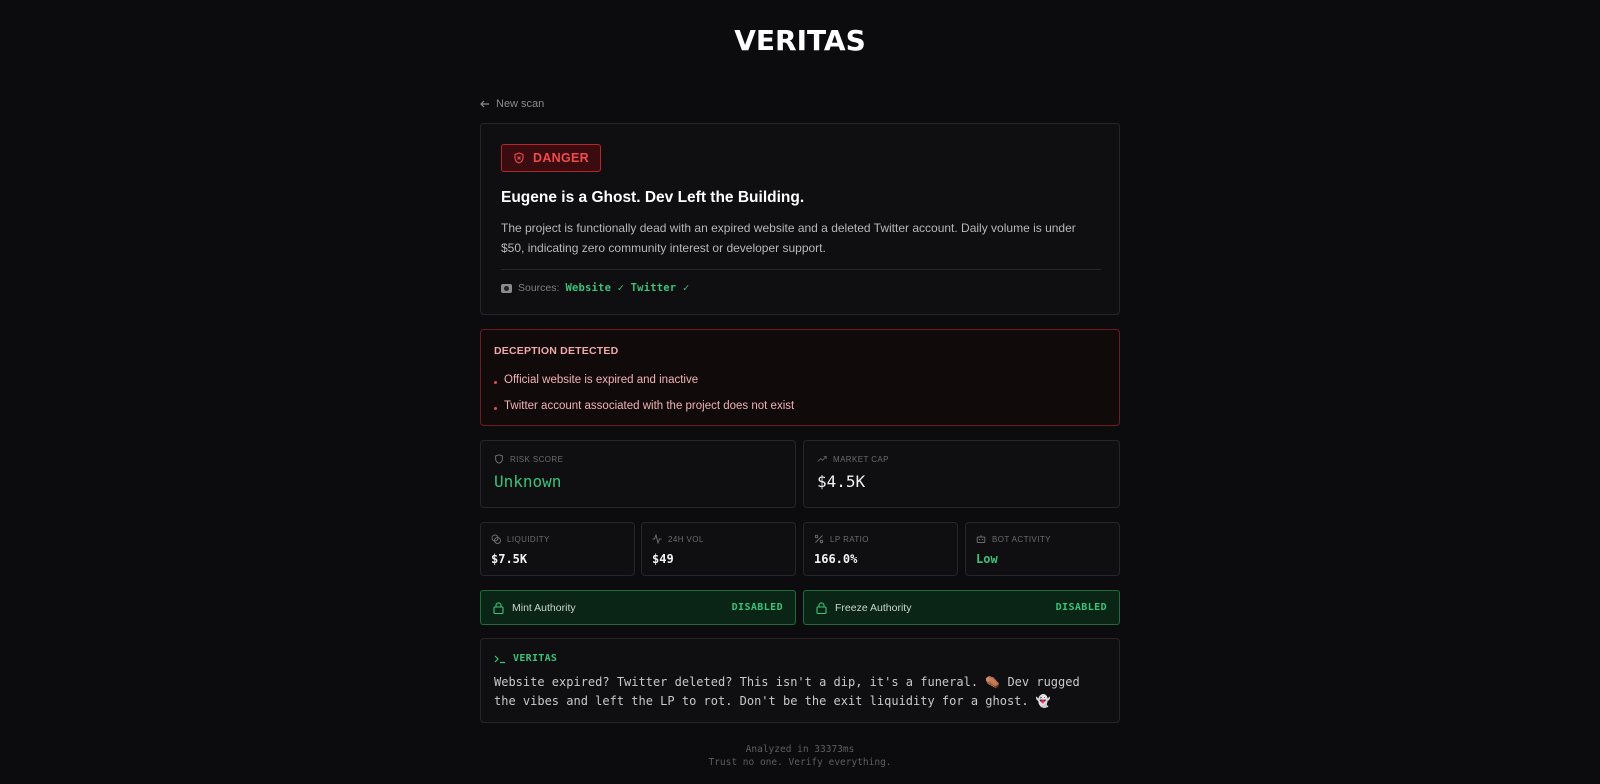  Describe the element at coordinates (535, 658) in the screenshot. I see `verdict-title: VERITAS` at that location.